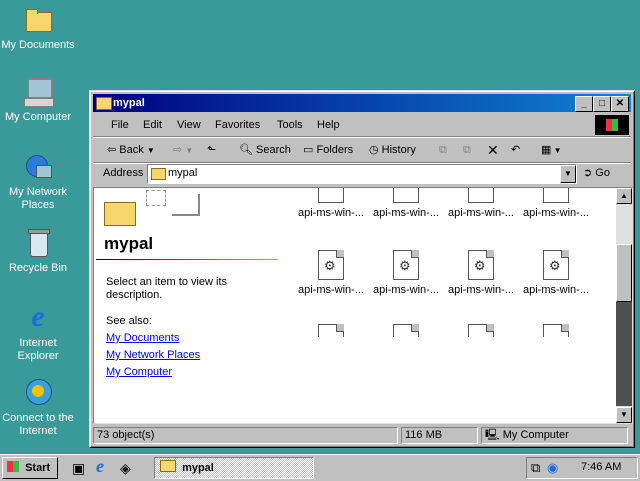 This screenshot has width=640, height=481. Describe the element at coordinates (328, 150) in the screenshot. I see `folders-button: ▭ Folders` at that location.